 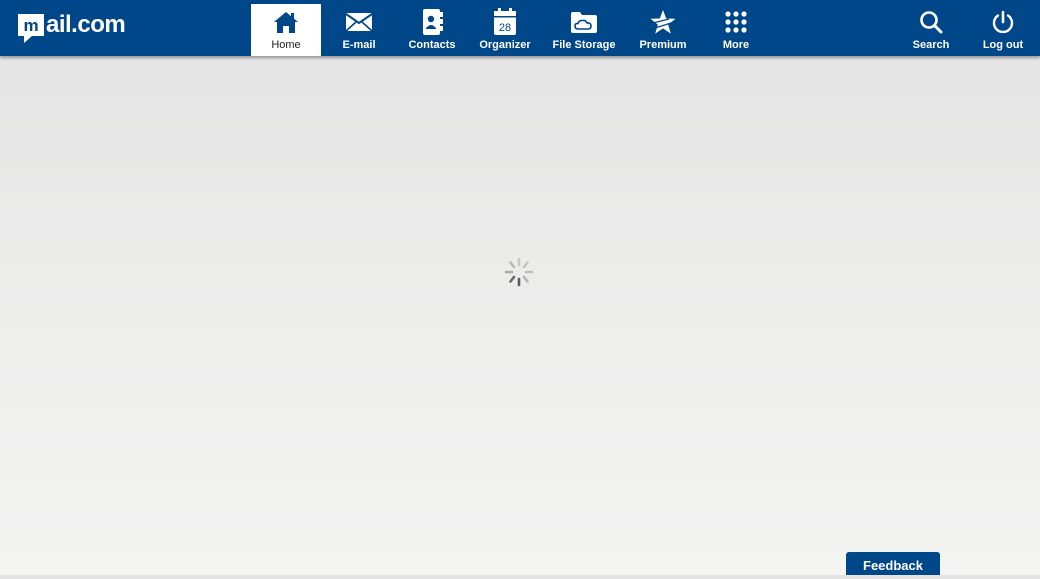 I want to click on nav-organizer: 28 Organizer, so click(x=505, y=30).